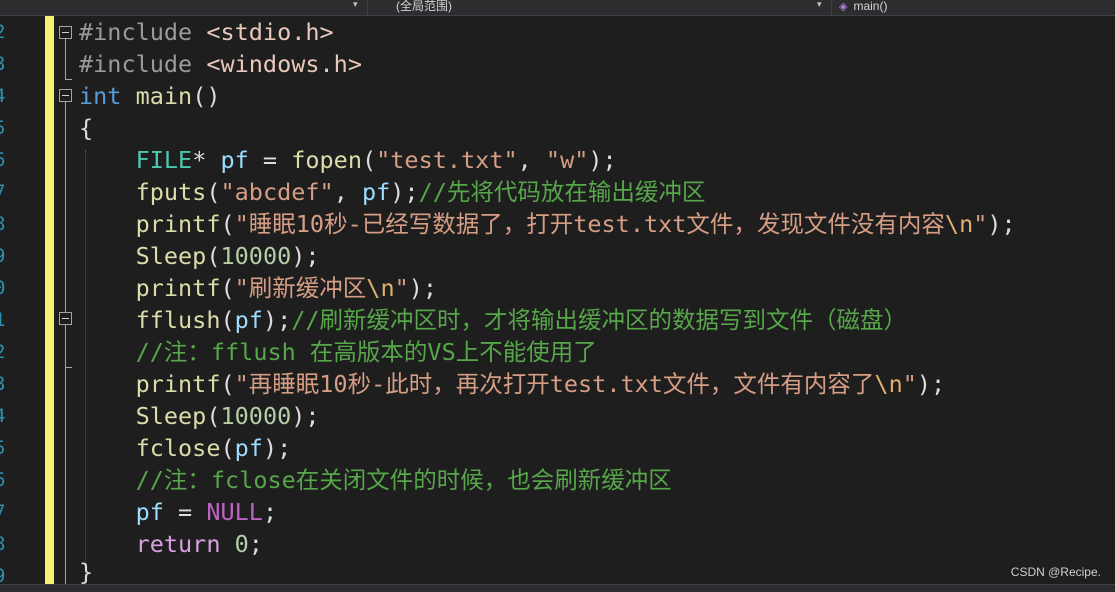 The image size is (1115, 592). I want to click on code-line-pf-null: pf = NULL;, so click(178, 512).